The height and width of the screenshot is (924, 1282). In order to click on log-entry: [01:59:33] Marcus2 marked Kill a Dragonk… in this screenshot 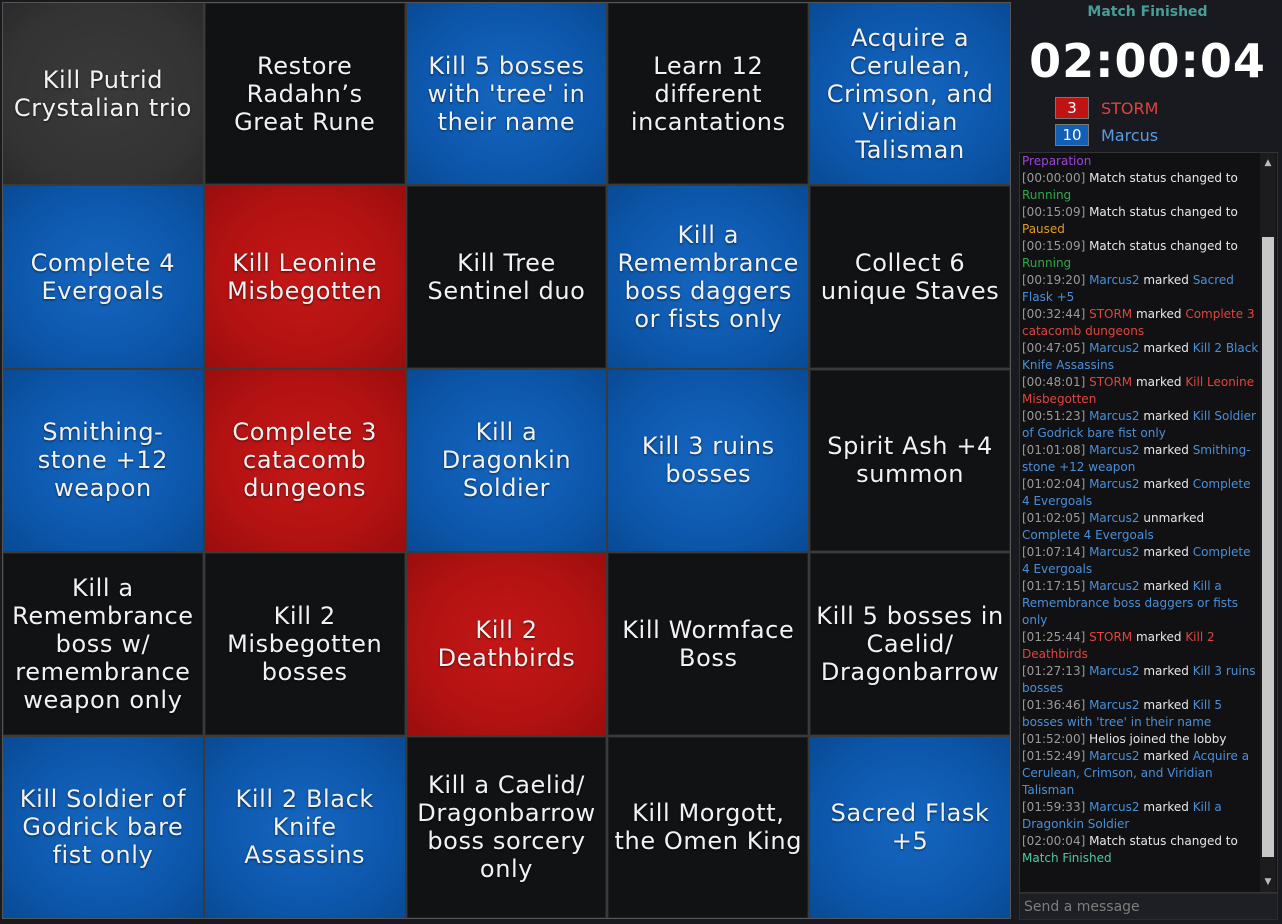, I will do `click(1140, 816)`.